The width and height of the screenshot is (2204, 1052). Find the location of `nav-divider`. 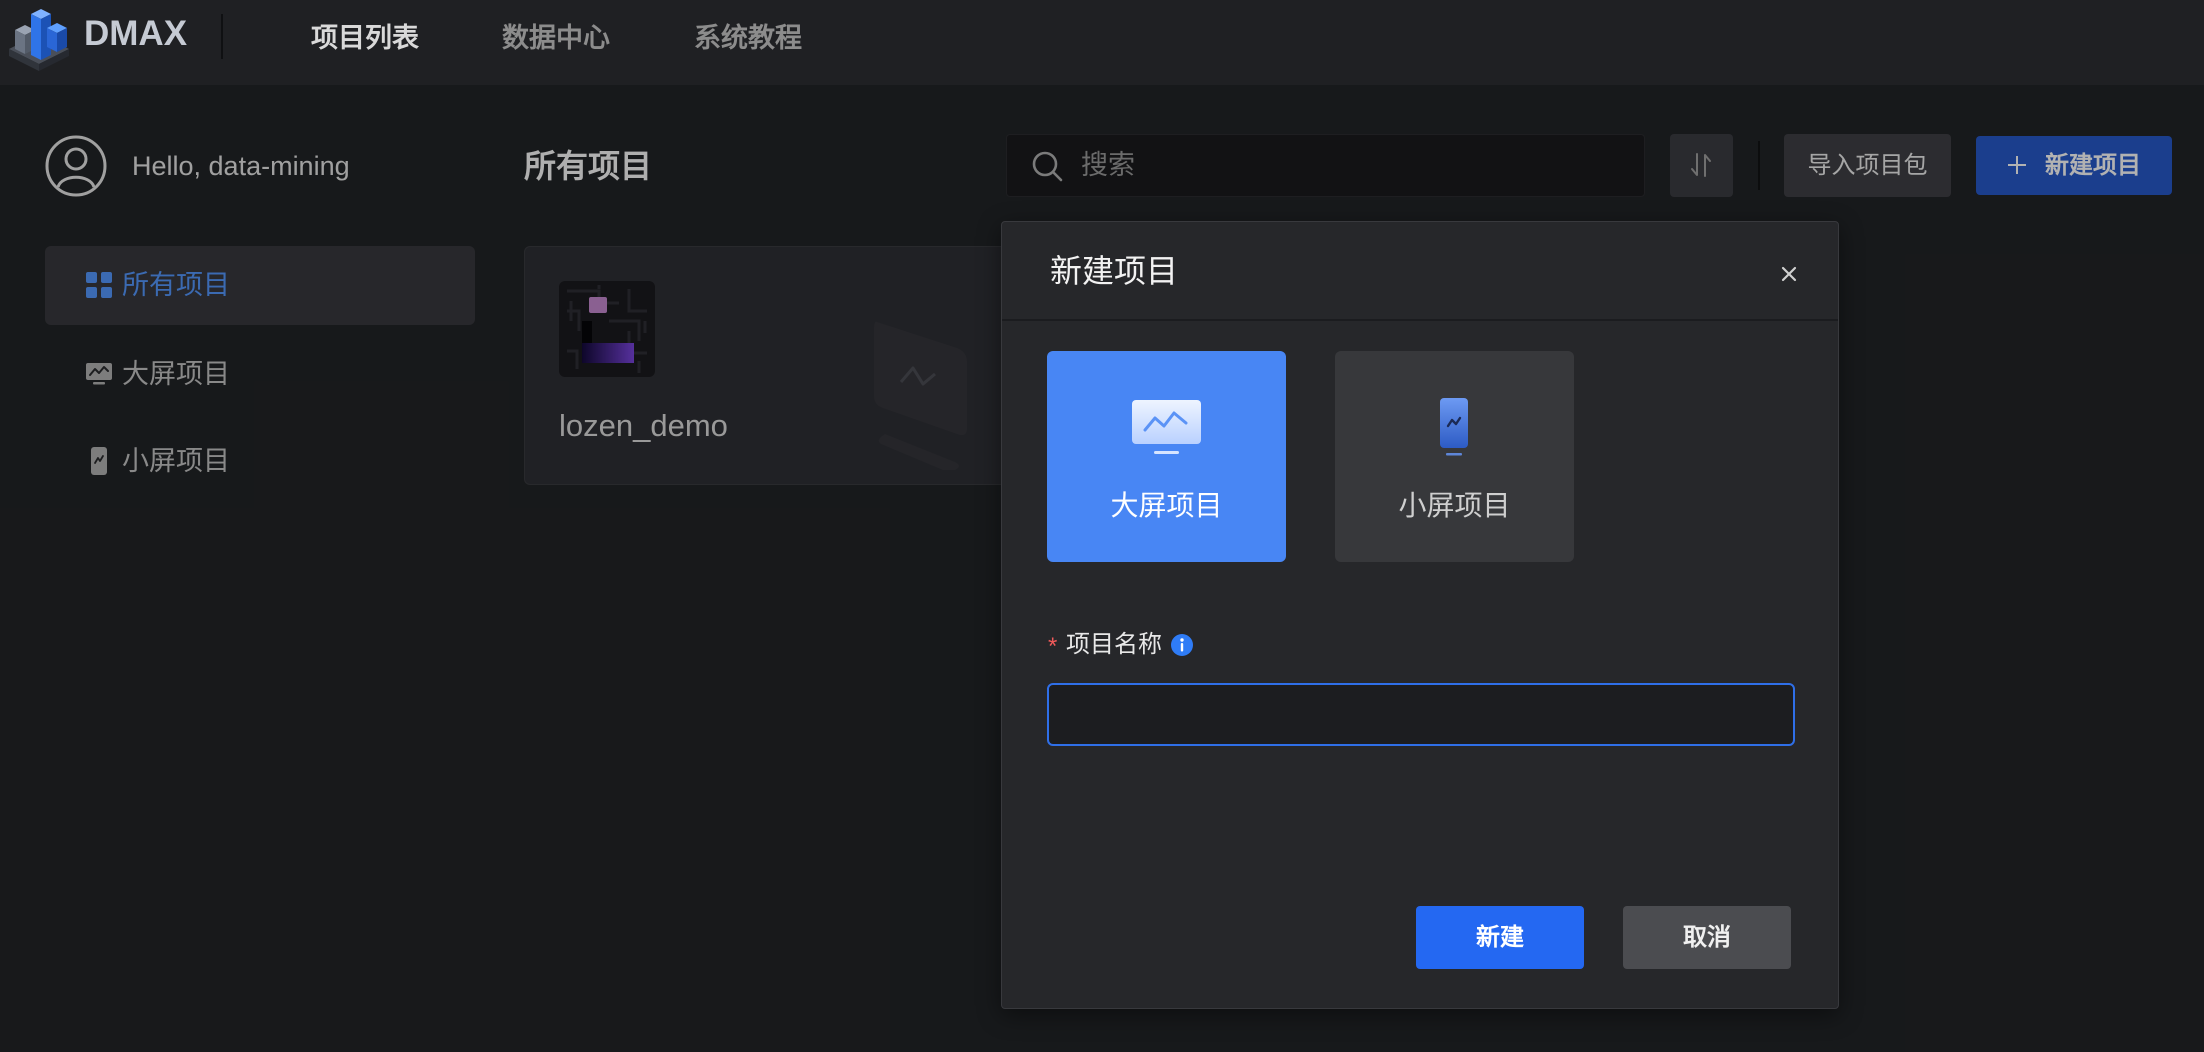

nav-divider is located at coordinates (222, 36).